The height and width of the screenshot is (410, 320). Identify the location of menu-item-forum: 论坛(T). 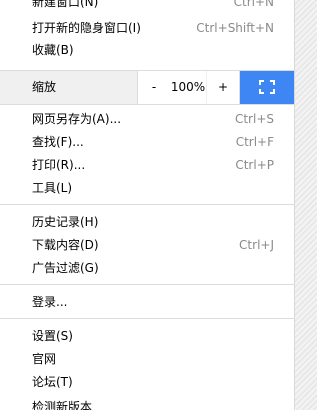
(147, 382).